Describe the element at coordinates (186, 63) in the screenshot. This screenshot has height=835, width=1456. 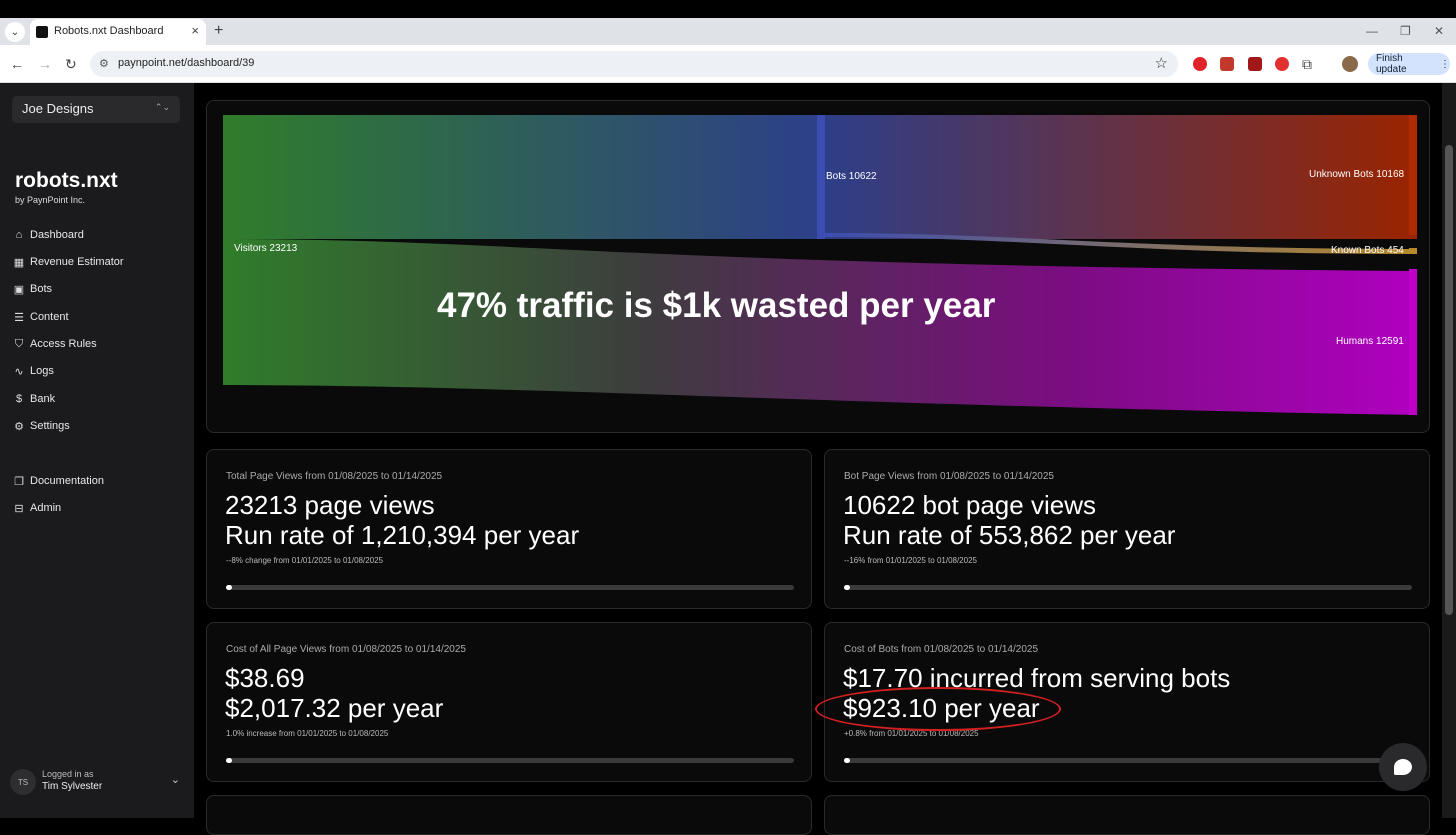
I see `url-text: paynpoint.net/dashboard/39` at that location.